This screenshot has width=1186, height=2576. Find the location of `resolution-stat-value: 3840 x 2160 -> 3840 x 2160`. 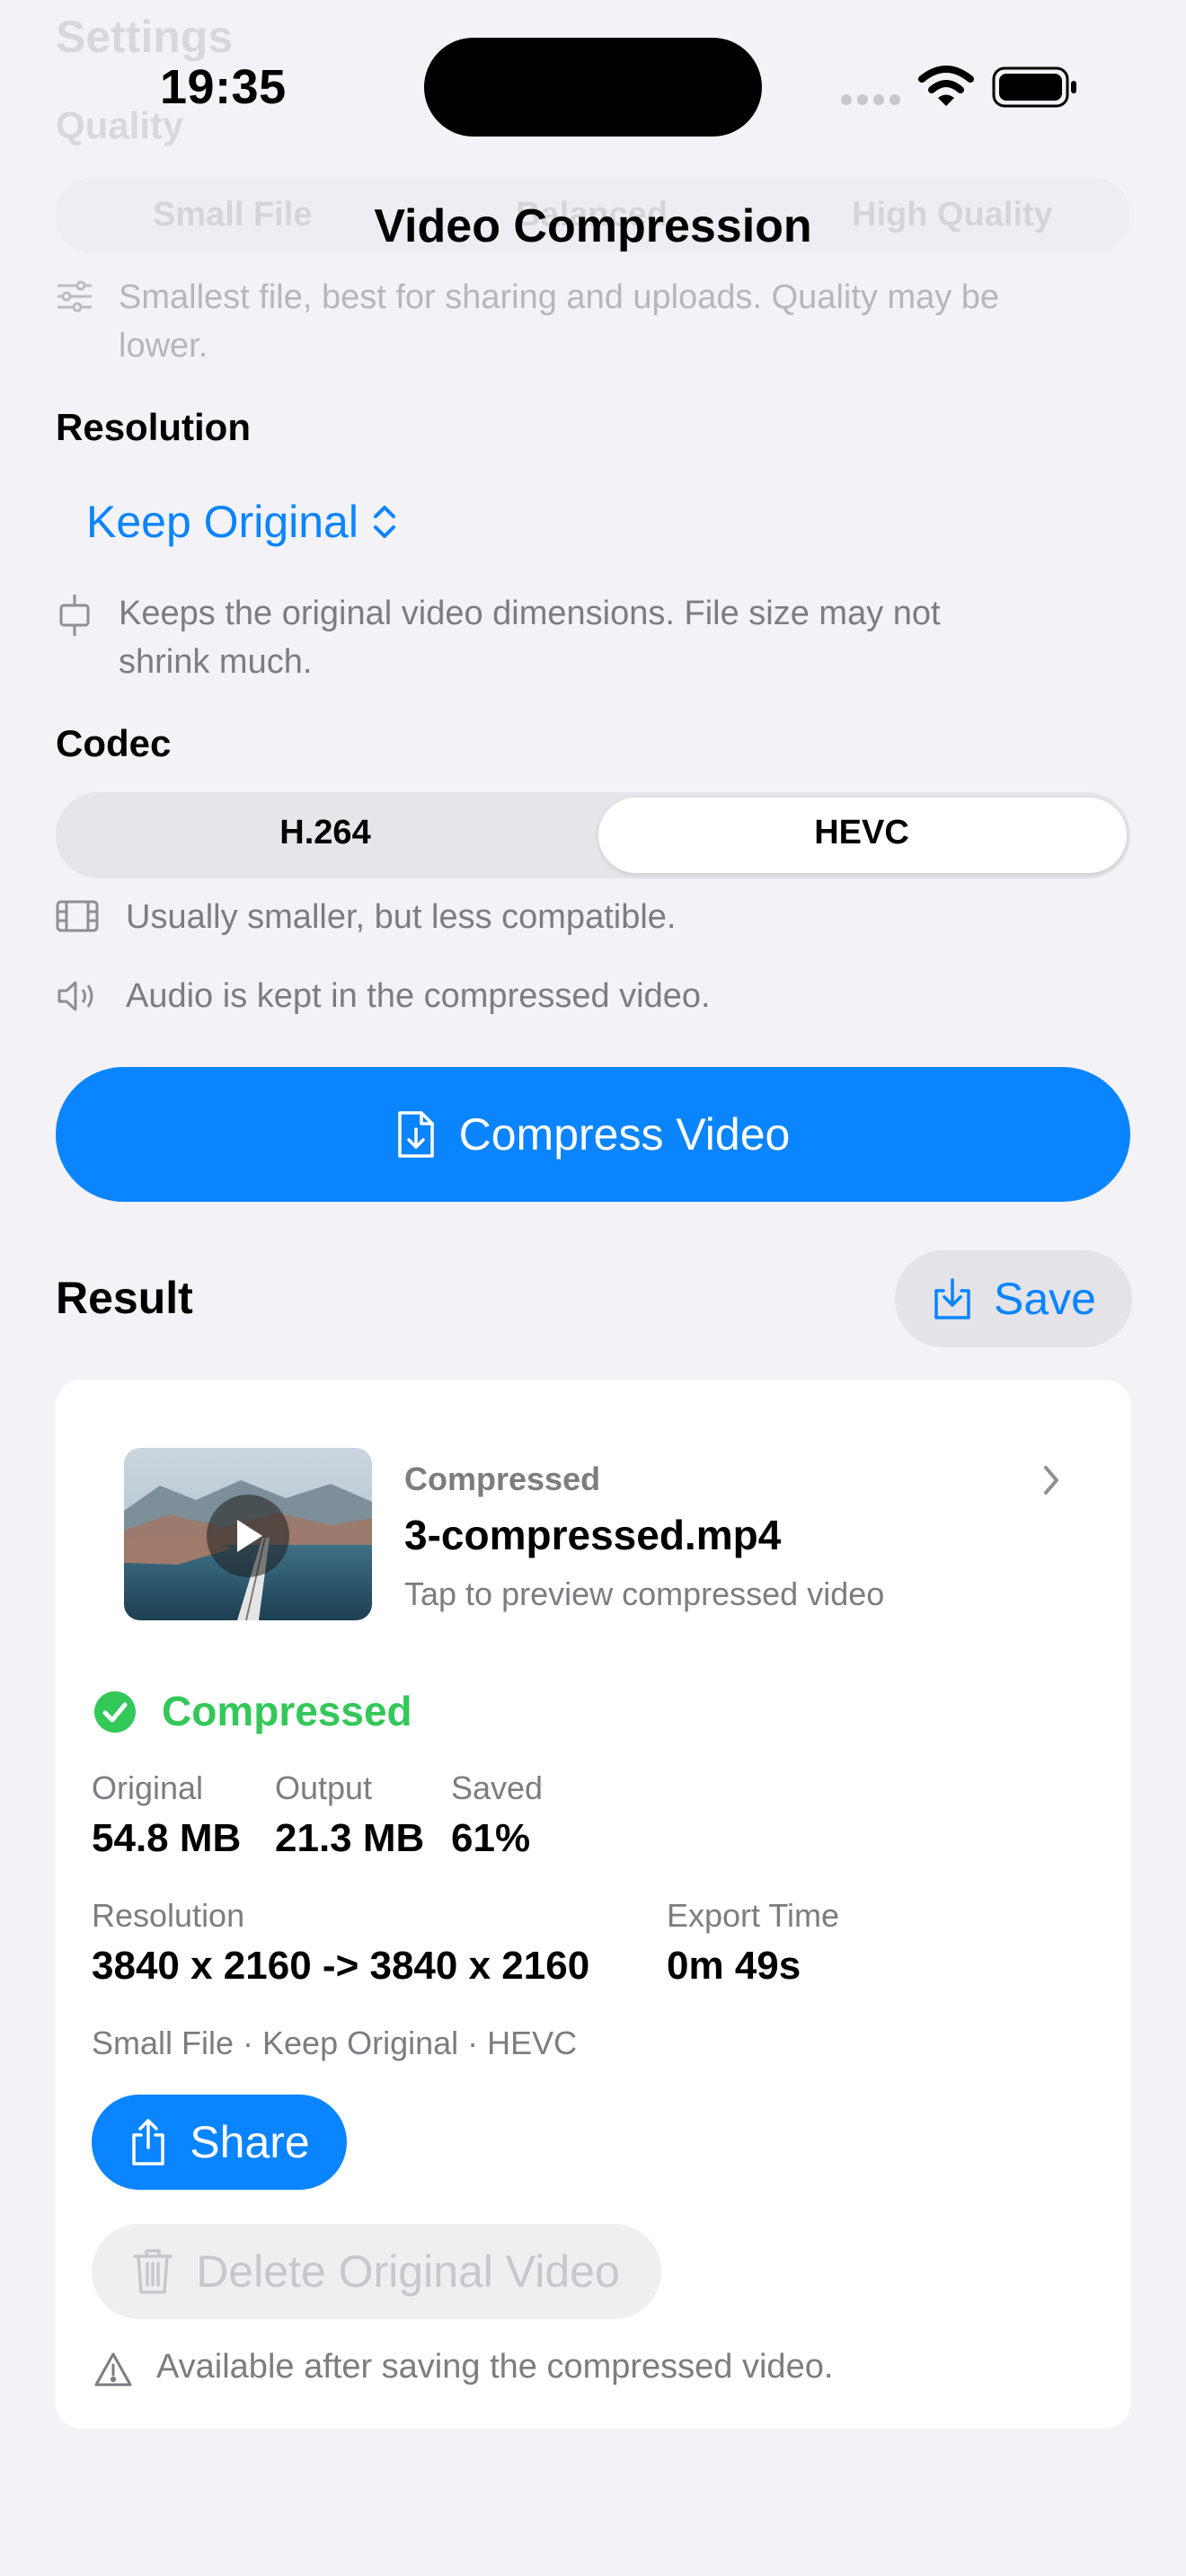

resolution-stat-value: 3840 x 2160 -> 3840 x 2160 is located at coordinates (341, 1966).